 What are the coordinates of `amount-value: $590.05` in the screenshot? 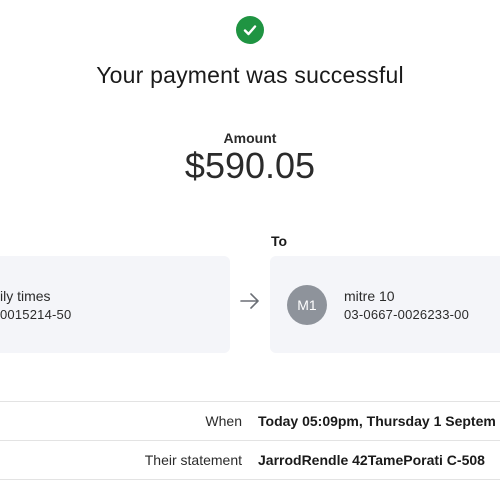 It's located at (250, 165).